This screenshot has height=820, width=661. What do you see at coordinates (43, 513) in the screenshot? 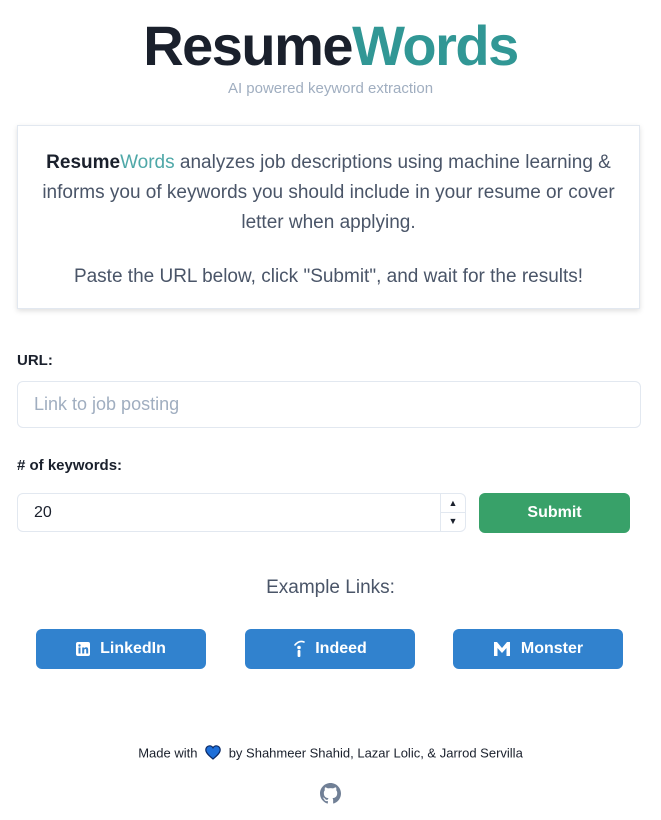
I see `keywords-value: 20` at bounding box center [43, 513].